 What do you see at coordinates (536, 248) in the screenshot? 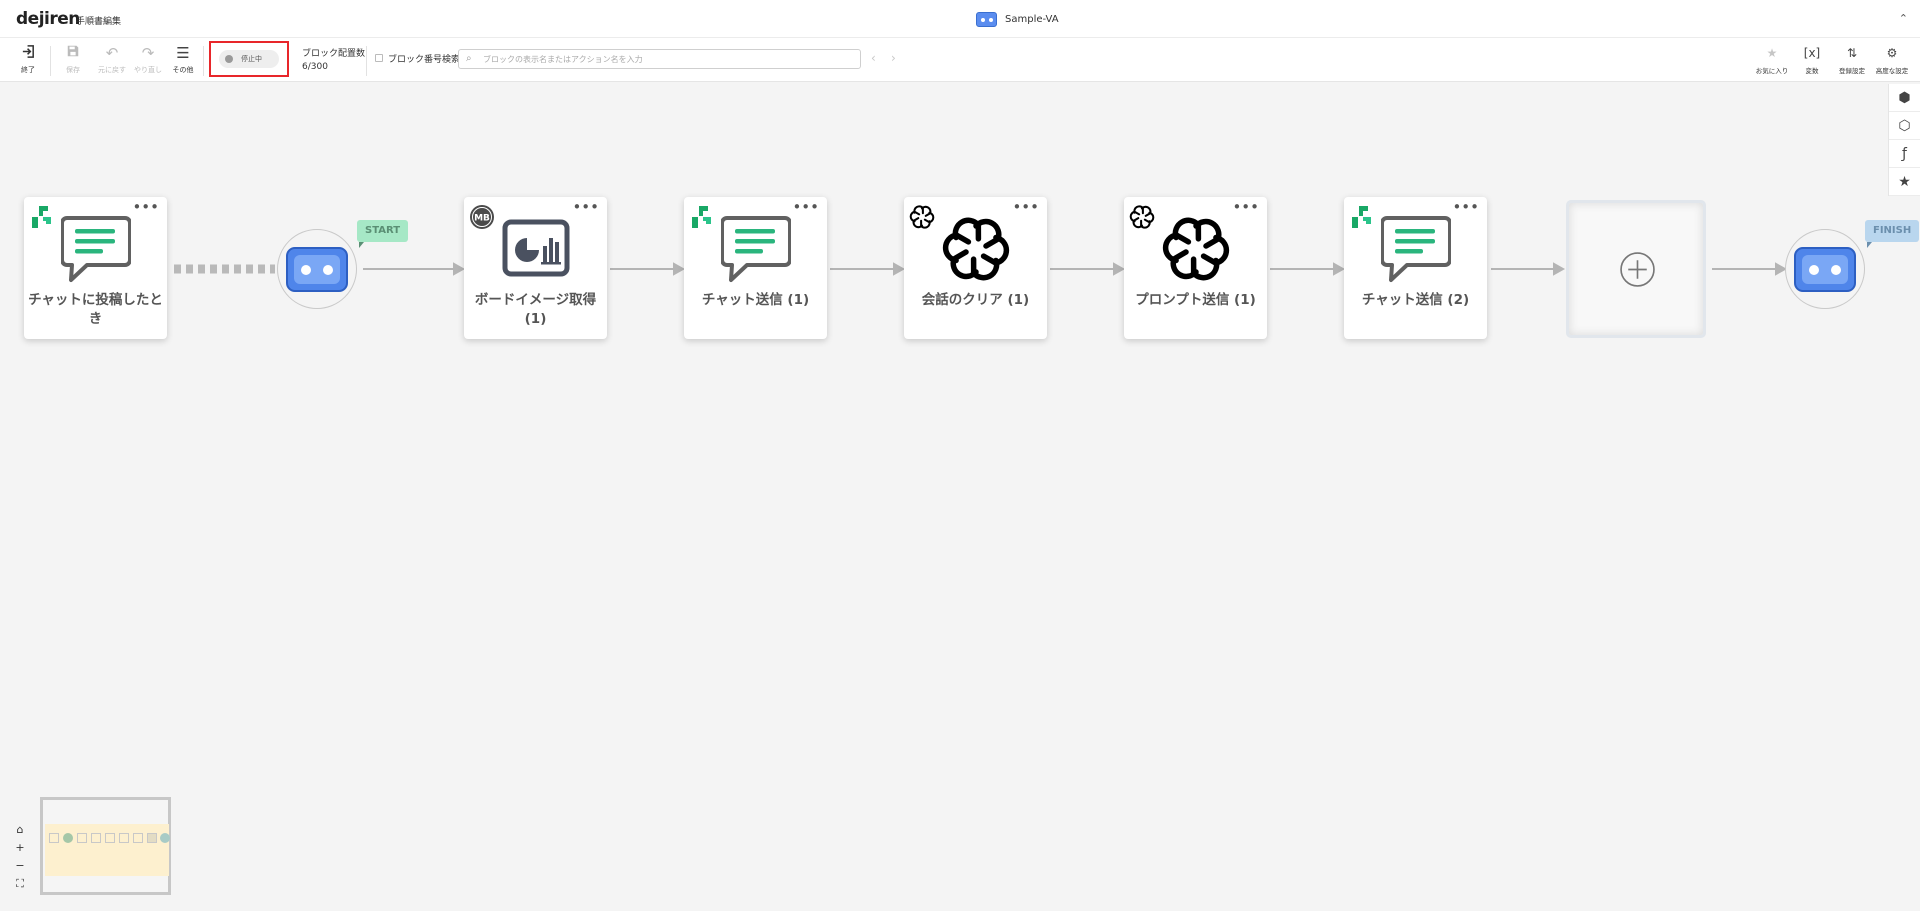
I see `board-chart-icon` at bounding box center [536, 248].